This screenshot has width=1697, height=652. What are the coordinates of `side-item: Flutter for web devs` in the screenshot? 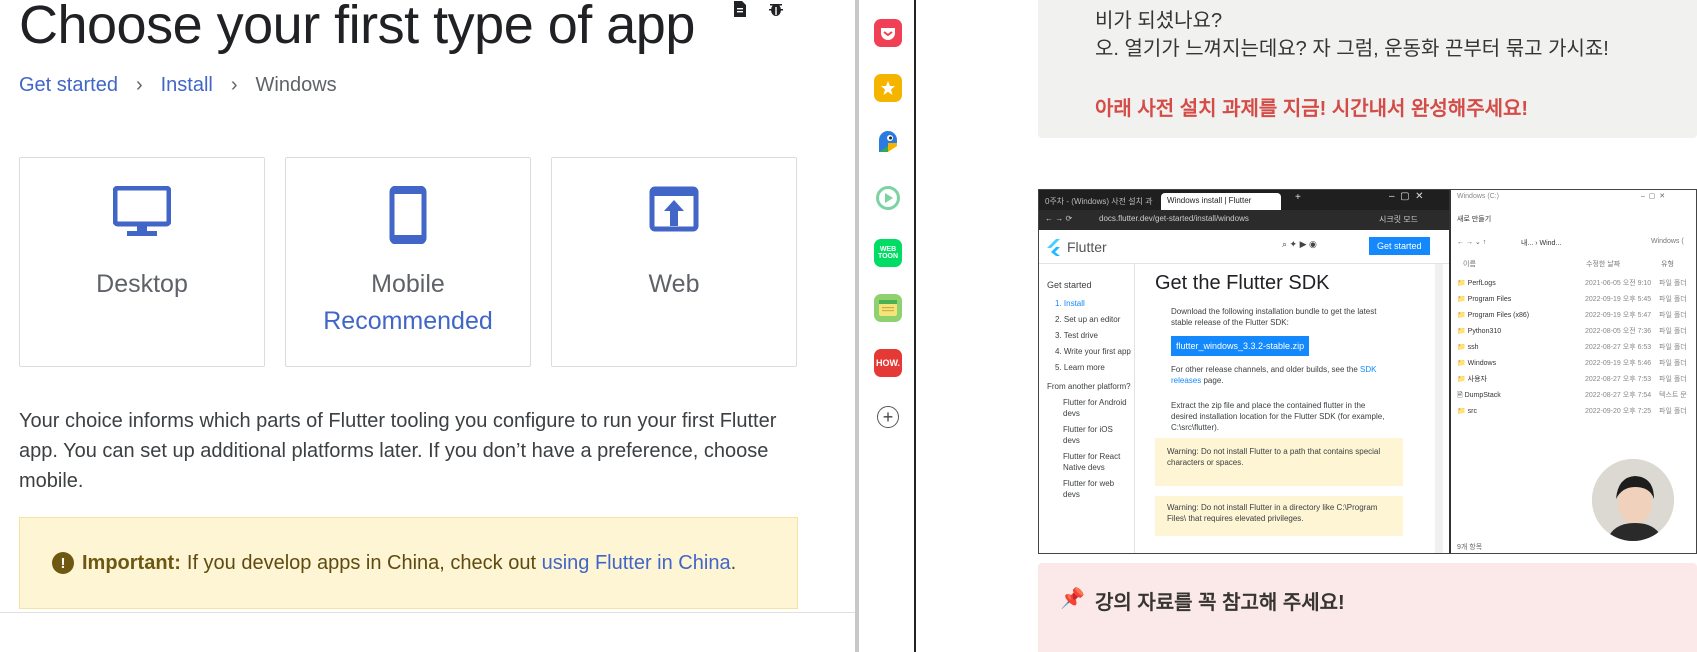 It's located at (1089, 489).